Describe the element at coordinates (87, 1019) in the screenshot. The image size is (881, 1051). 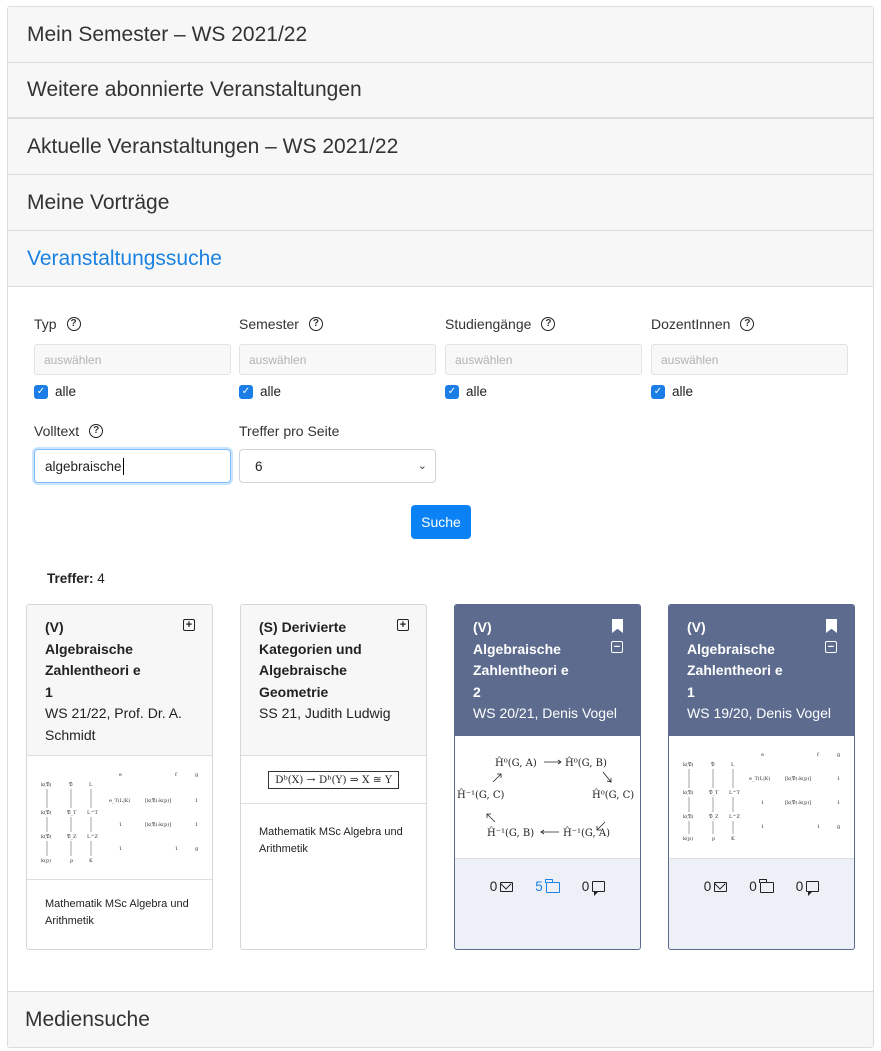
I see `section-title: Mediensuche` at that location.